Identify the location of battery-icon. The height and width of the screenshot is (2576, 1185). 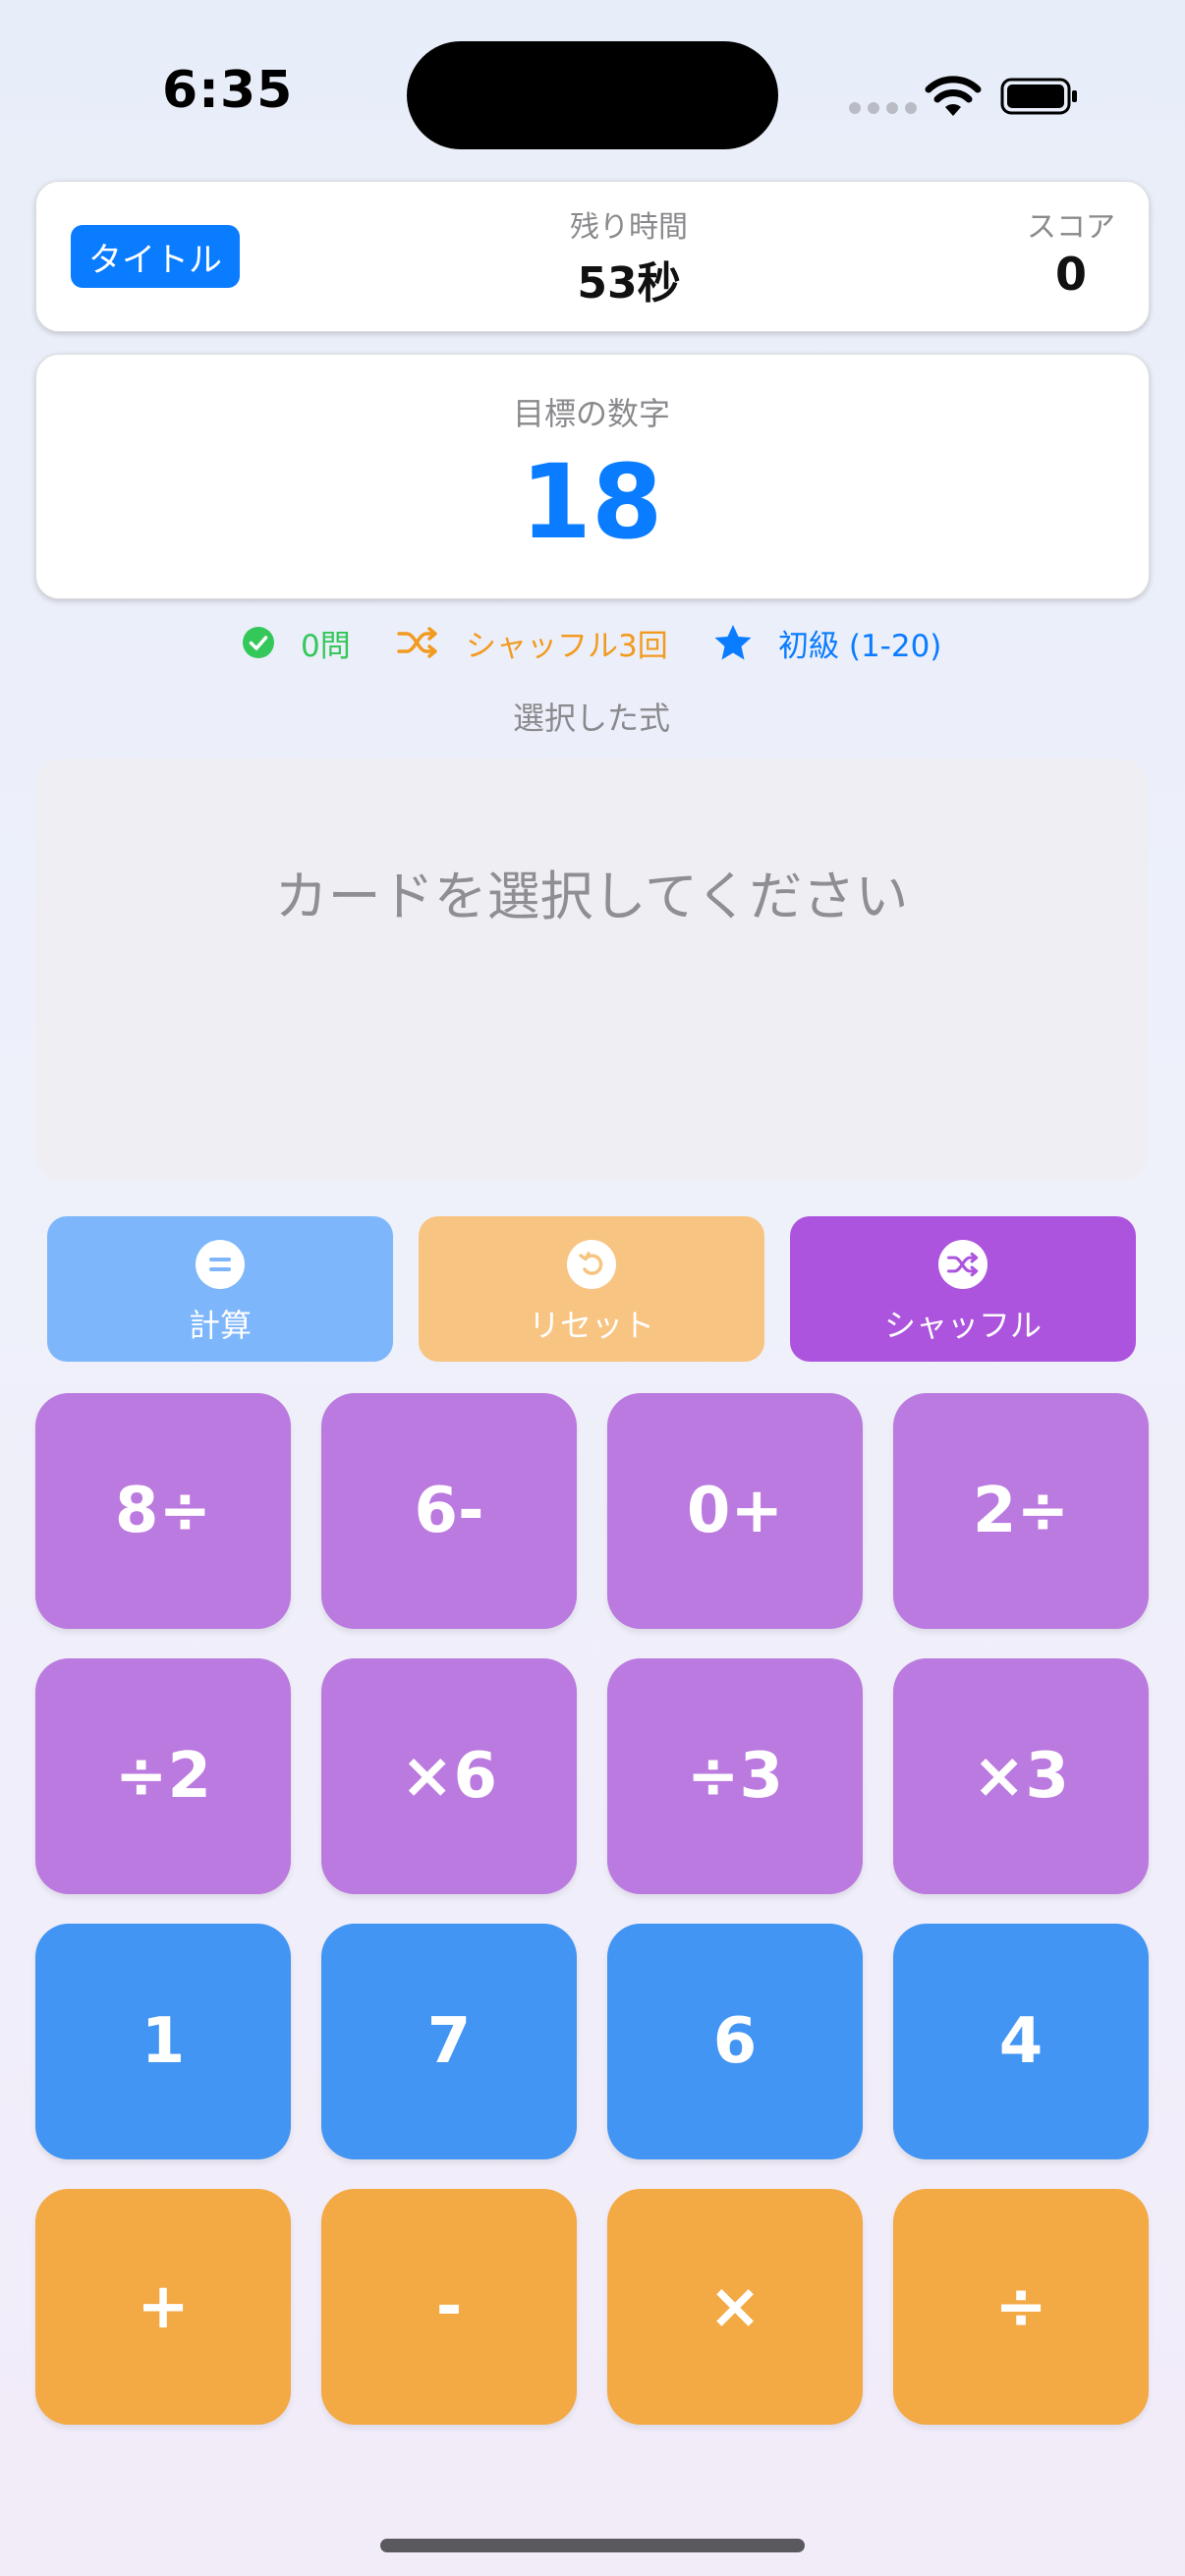
(1038, 96).